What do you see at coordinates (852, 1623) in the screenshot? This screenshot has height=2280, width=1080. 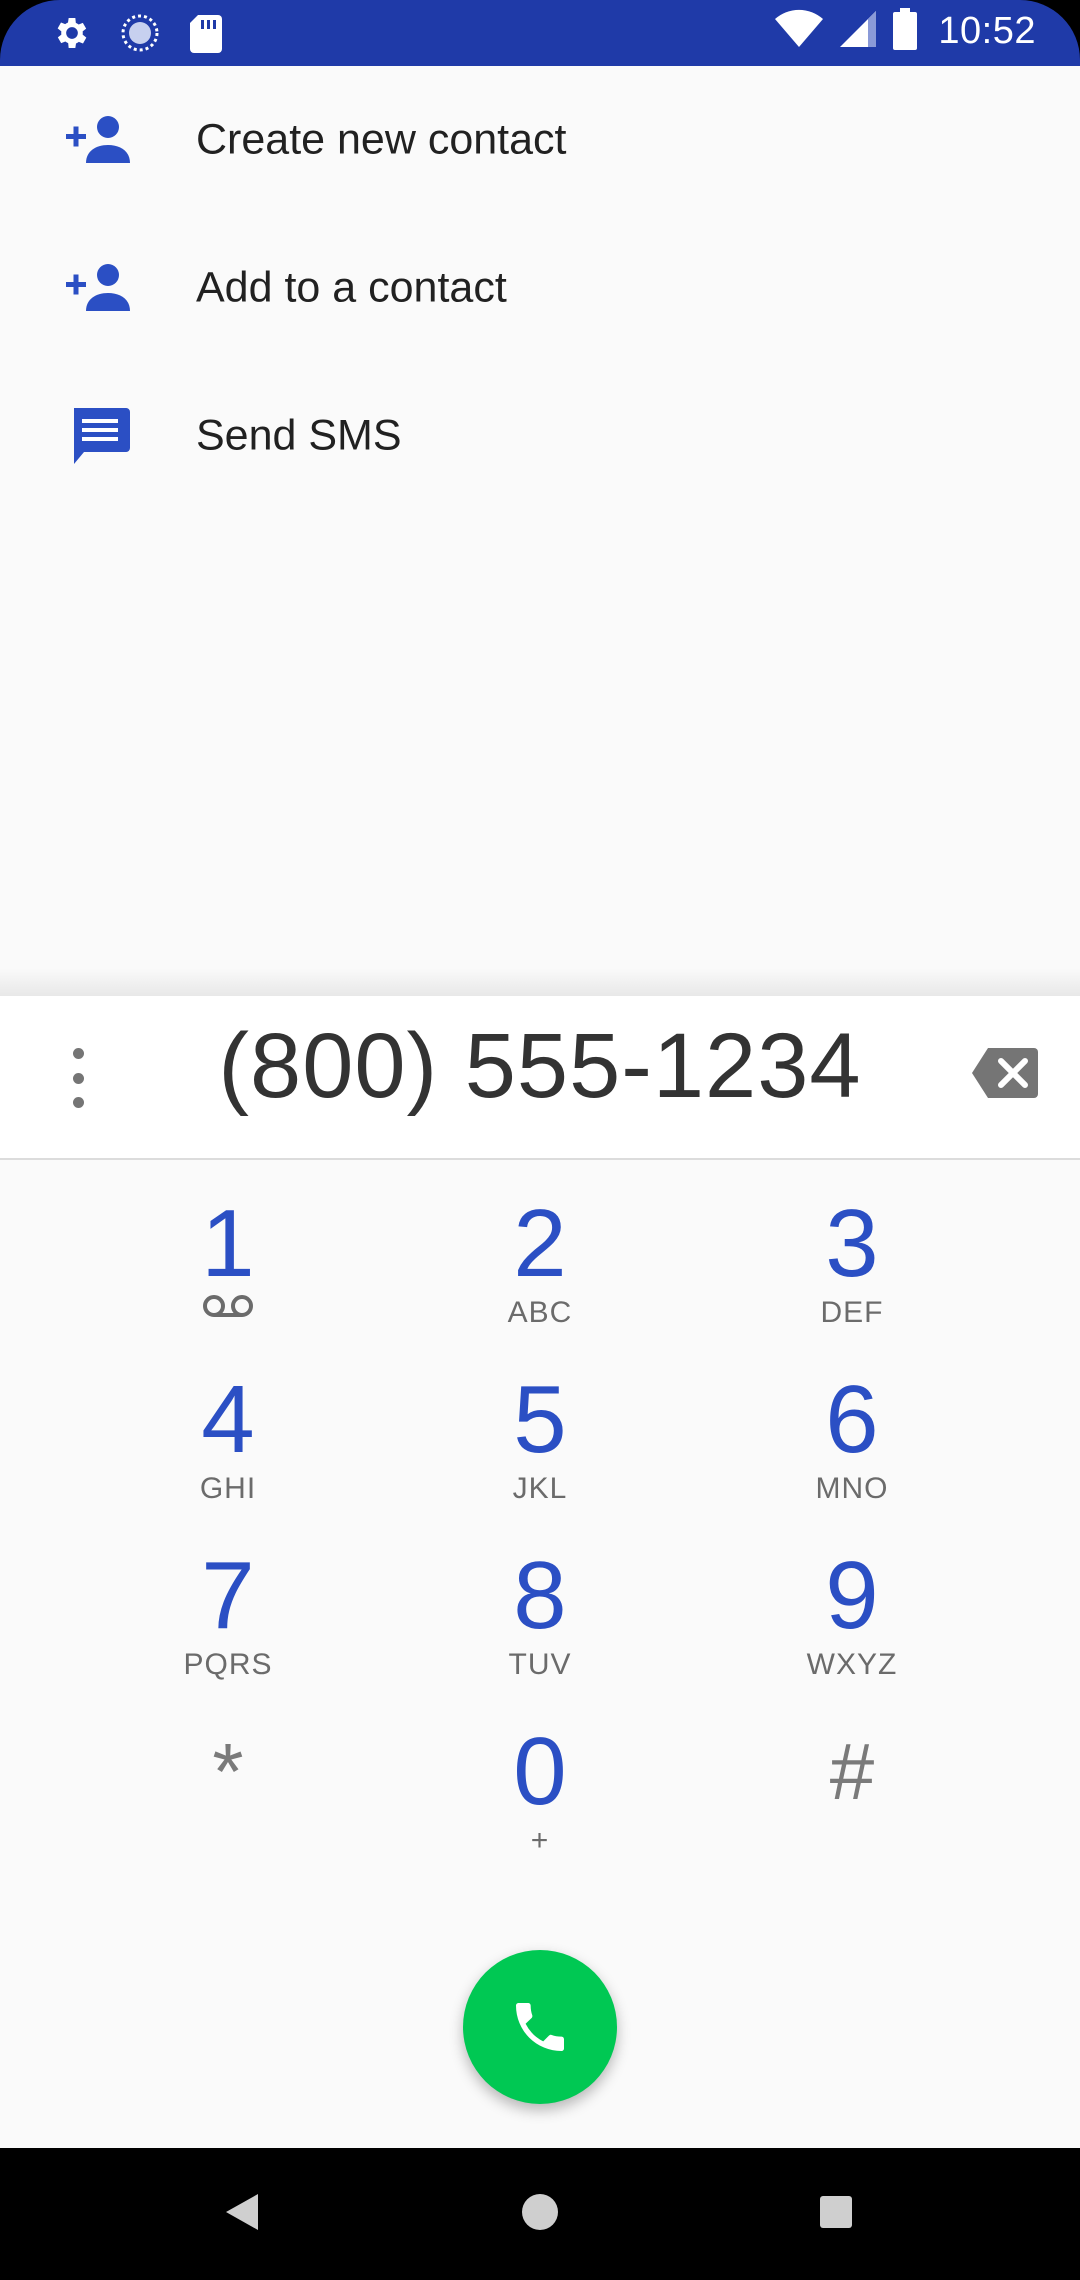 I see `key-9: 9 WXYZ` at bounding box center [852, 1623].